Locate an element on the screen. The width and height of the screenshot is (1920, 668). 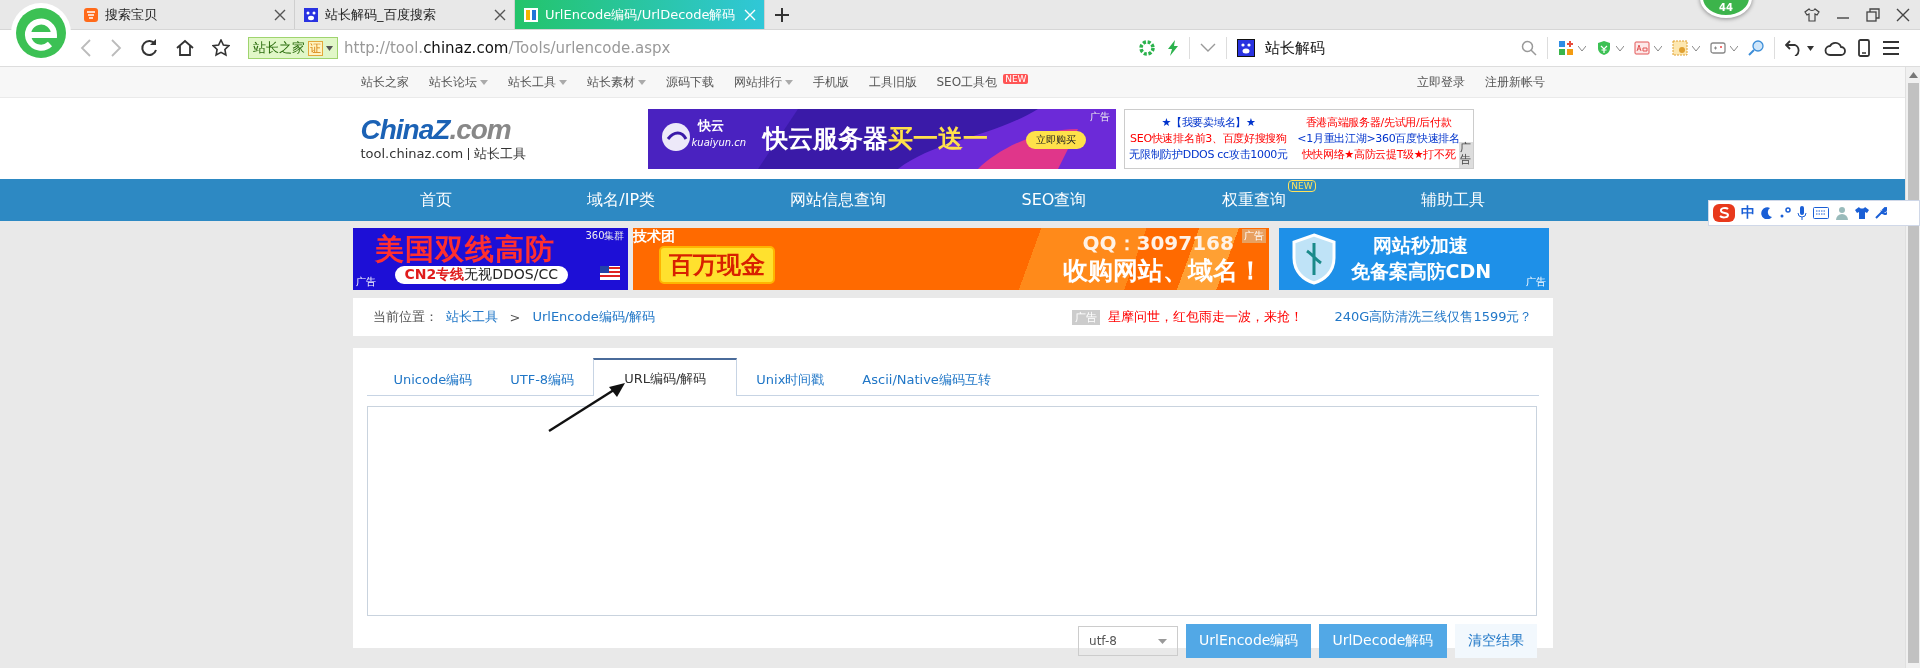
site-domain: tool.chinaz.com is located at coordinates (412, 153).